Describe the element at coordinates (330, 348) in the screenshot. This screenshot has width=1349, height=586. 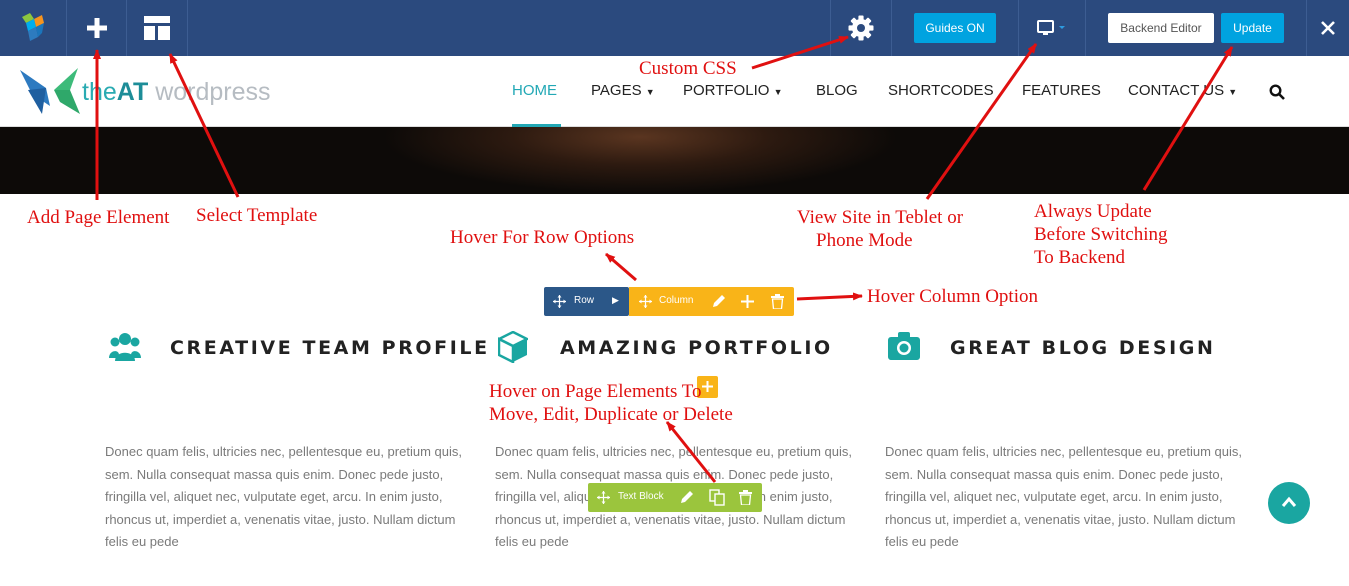
I see `feature-title: CREATIVE TEAM PROFILE` at that location.